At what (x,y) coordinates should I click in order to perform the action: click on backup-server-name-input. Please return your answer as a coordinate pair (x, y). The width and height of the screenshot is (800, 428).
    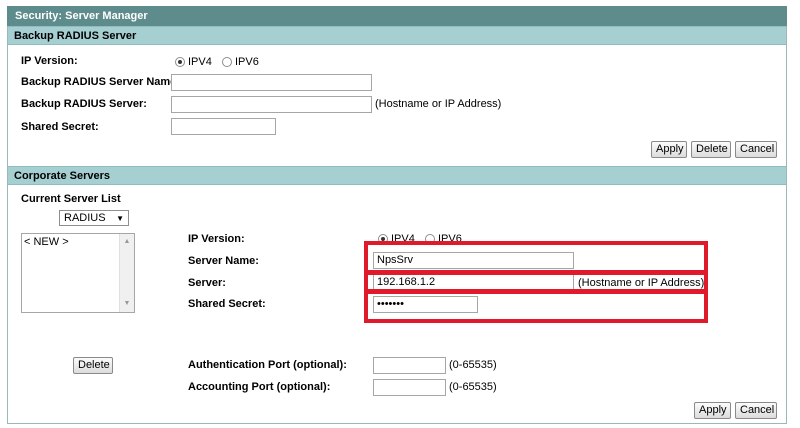
    Looking at the image, I should click on (271, 82).